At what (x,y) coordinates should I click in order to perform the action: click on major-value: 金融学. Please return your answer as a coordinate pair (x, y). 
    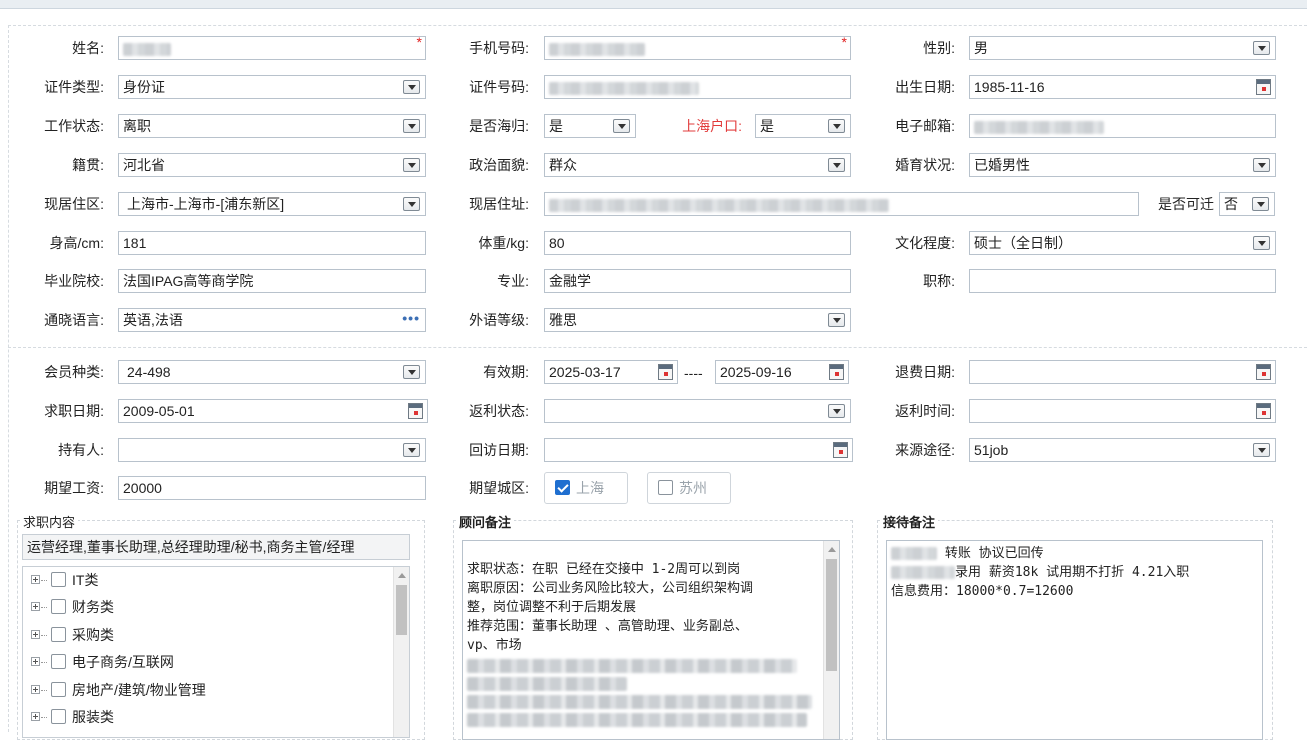
    Looking at the image, I should click on (570, 281).